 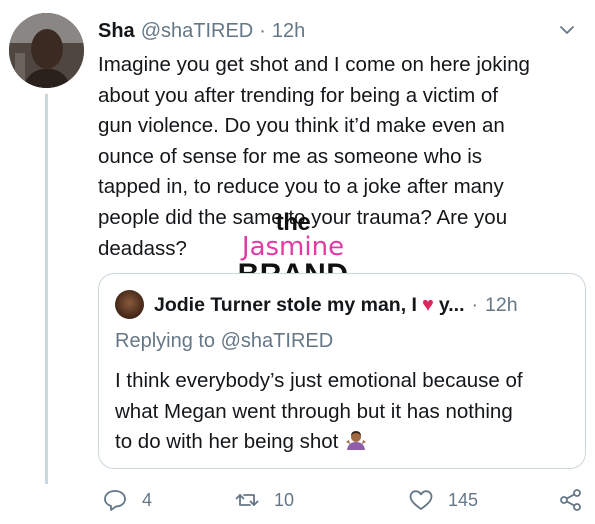 I want to click on replying-to: Replying to @shaTIRED, so click(x=224, y=341).